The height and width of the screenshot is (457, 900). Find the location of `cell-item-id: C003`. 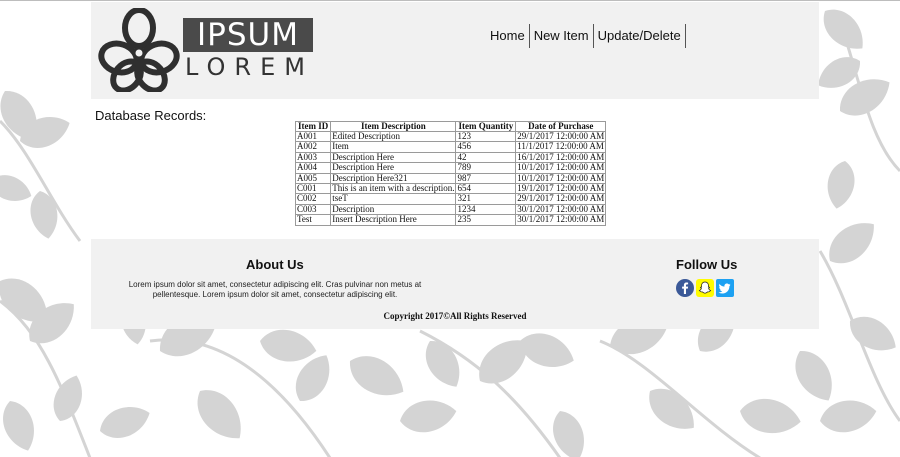

cell-item-id: C003 is located at coordinates (313, 209).